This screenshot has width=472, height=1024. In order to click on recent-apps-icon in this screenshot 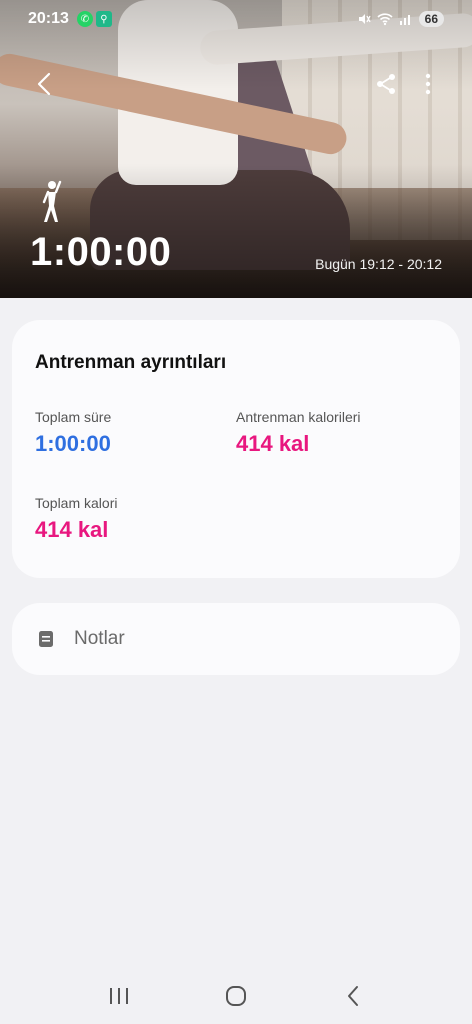, I will do `click(118, 996)`.